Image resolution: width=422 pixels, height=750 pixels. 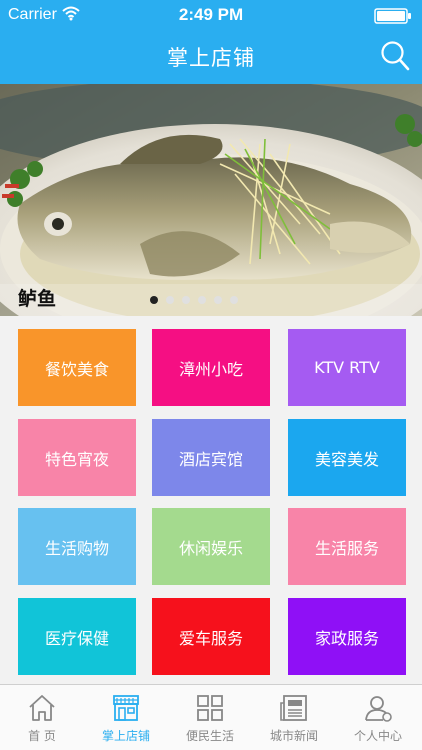 I want to click on category-label: 漳州小吃, so click(x=210, y=369).